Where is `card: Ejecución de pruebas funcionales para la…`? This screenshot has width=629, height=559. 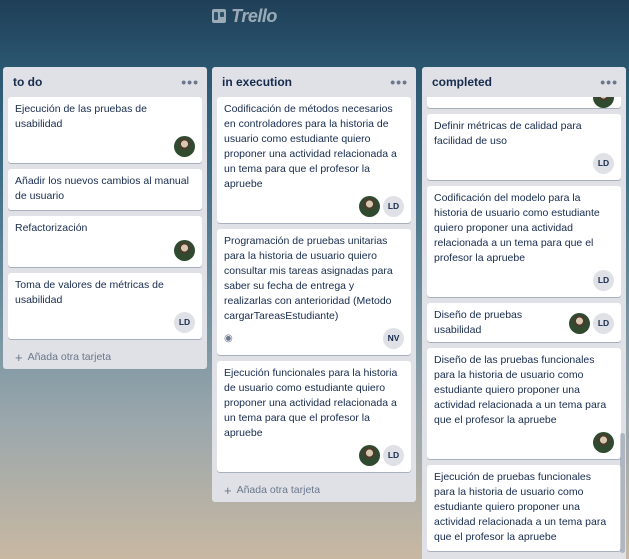 card: Ejecución de pruebas funcionales para la… is located at coordinates (524, 508).